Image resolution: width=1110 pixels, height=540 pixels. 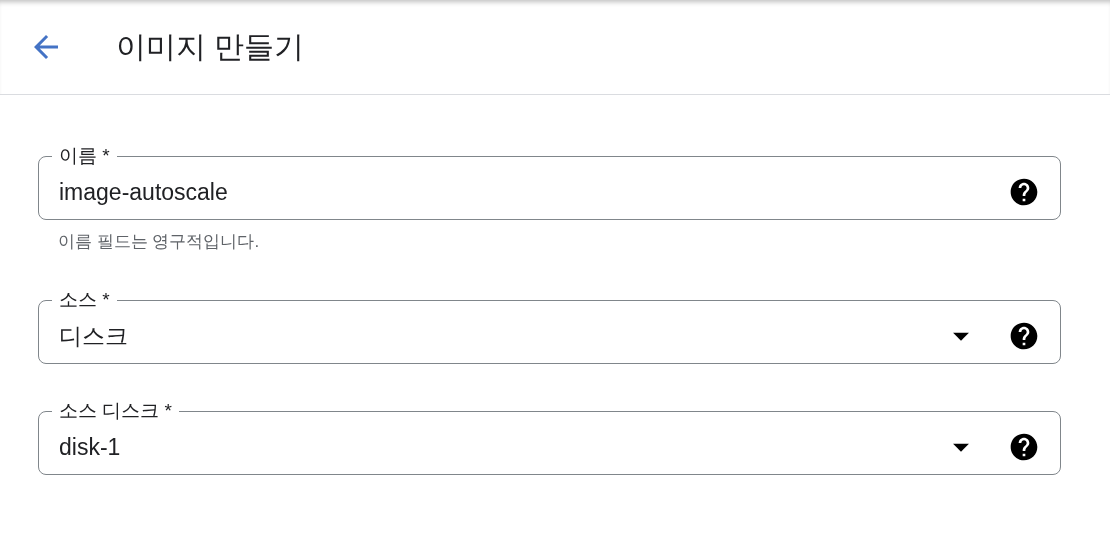 I want to click on helper-text: 이름 필드는 영구적입니다., so click(x=159, y=242).